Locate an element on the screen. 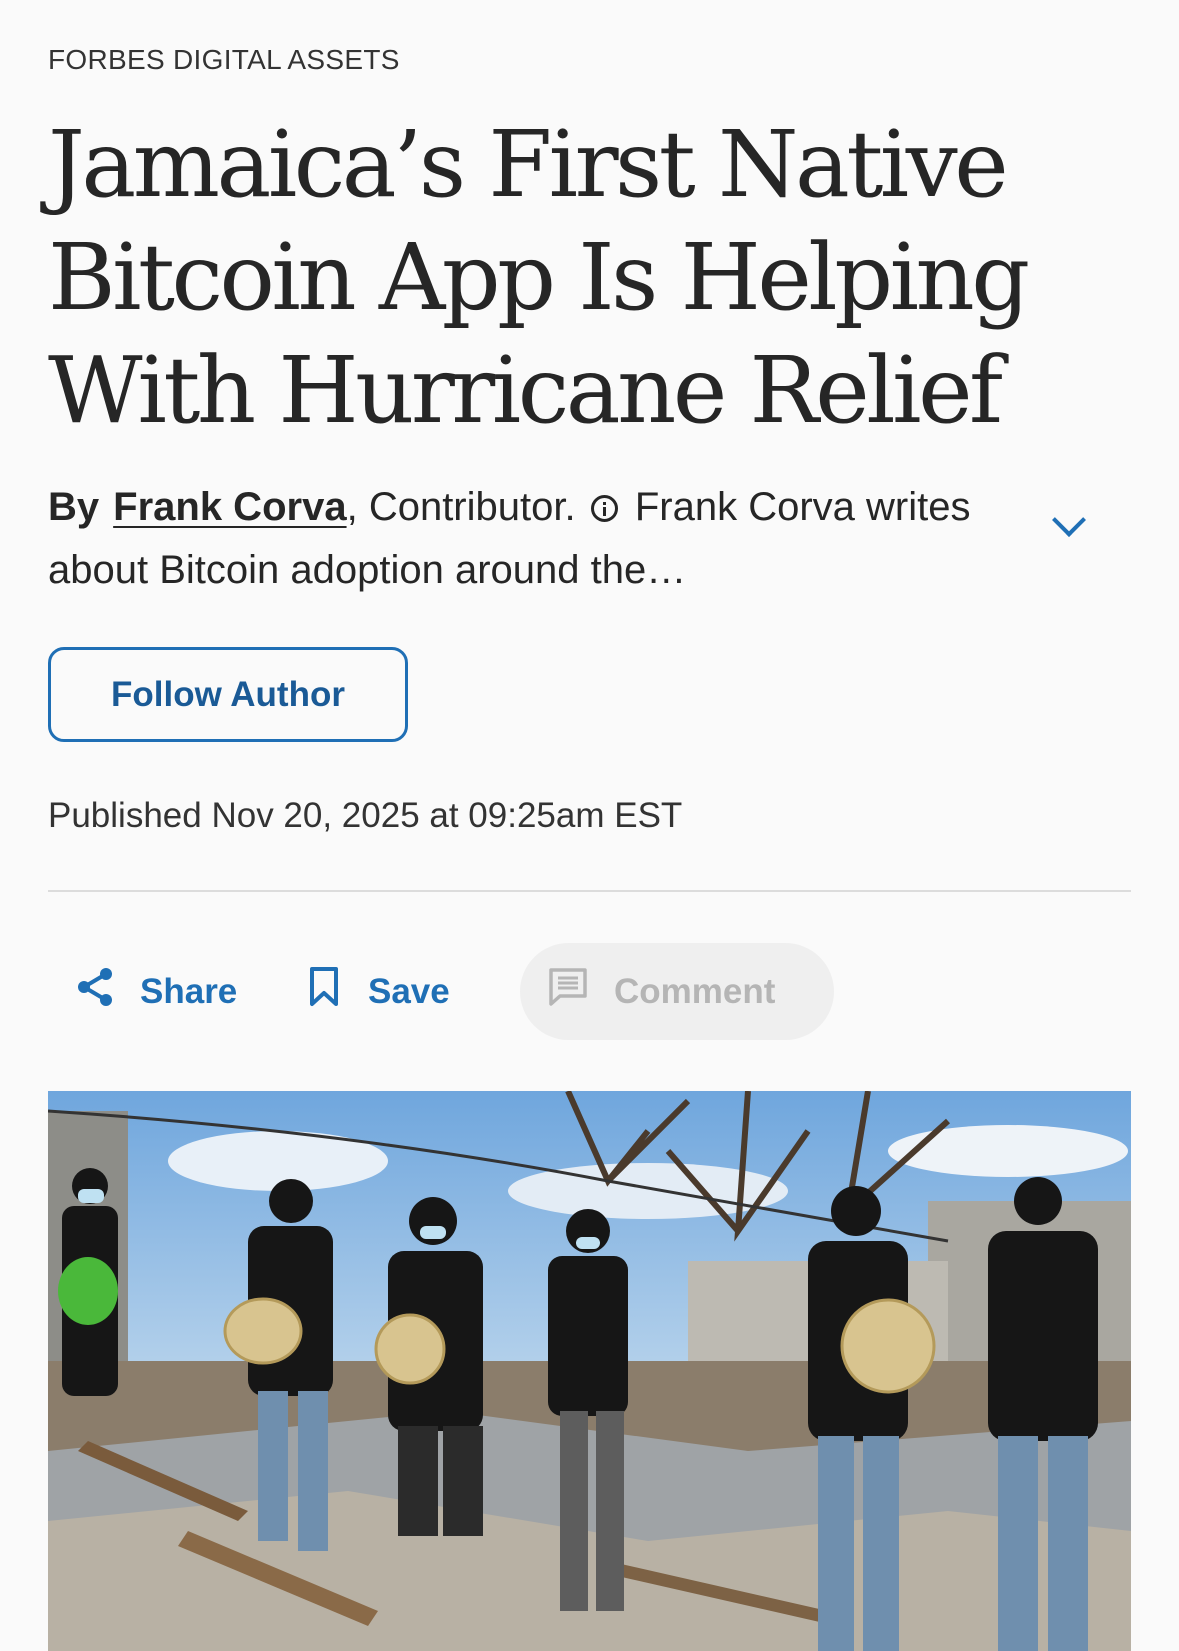  comment-icon is located at coordinates (568, 991).